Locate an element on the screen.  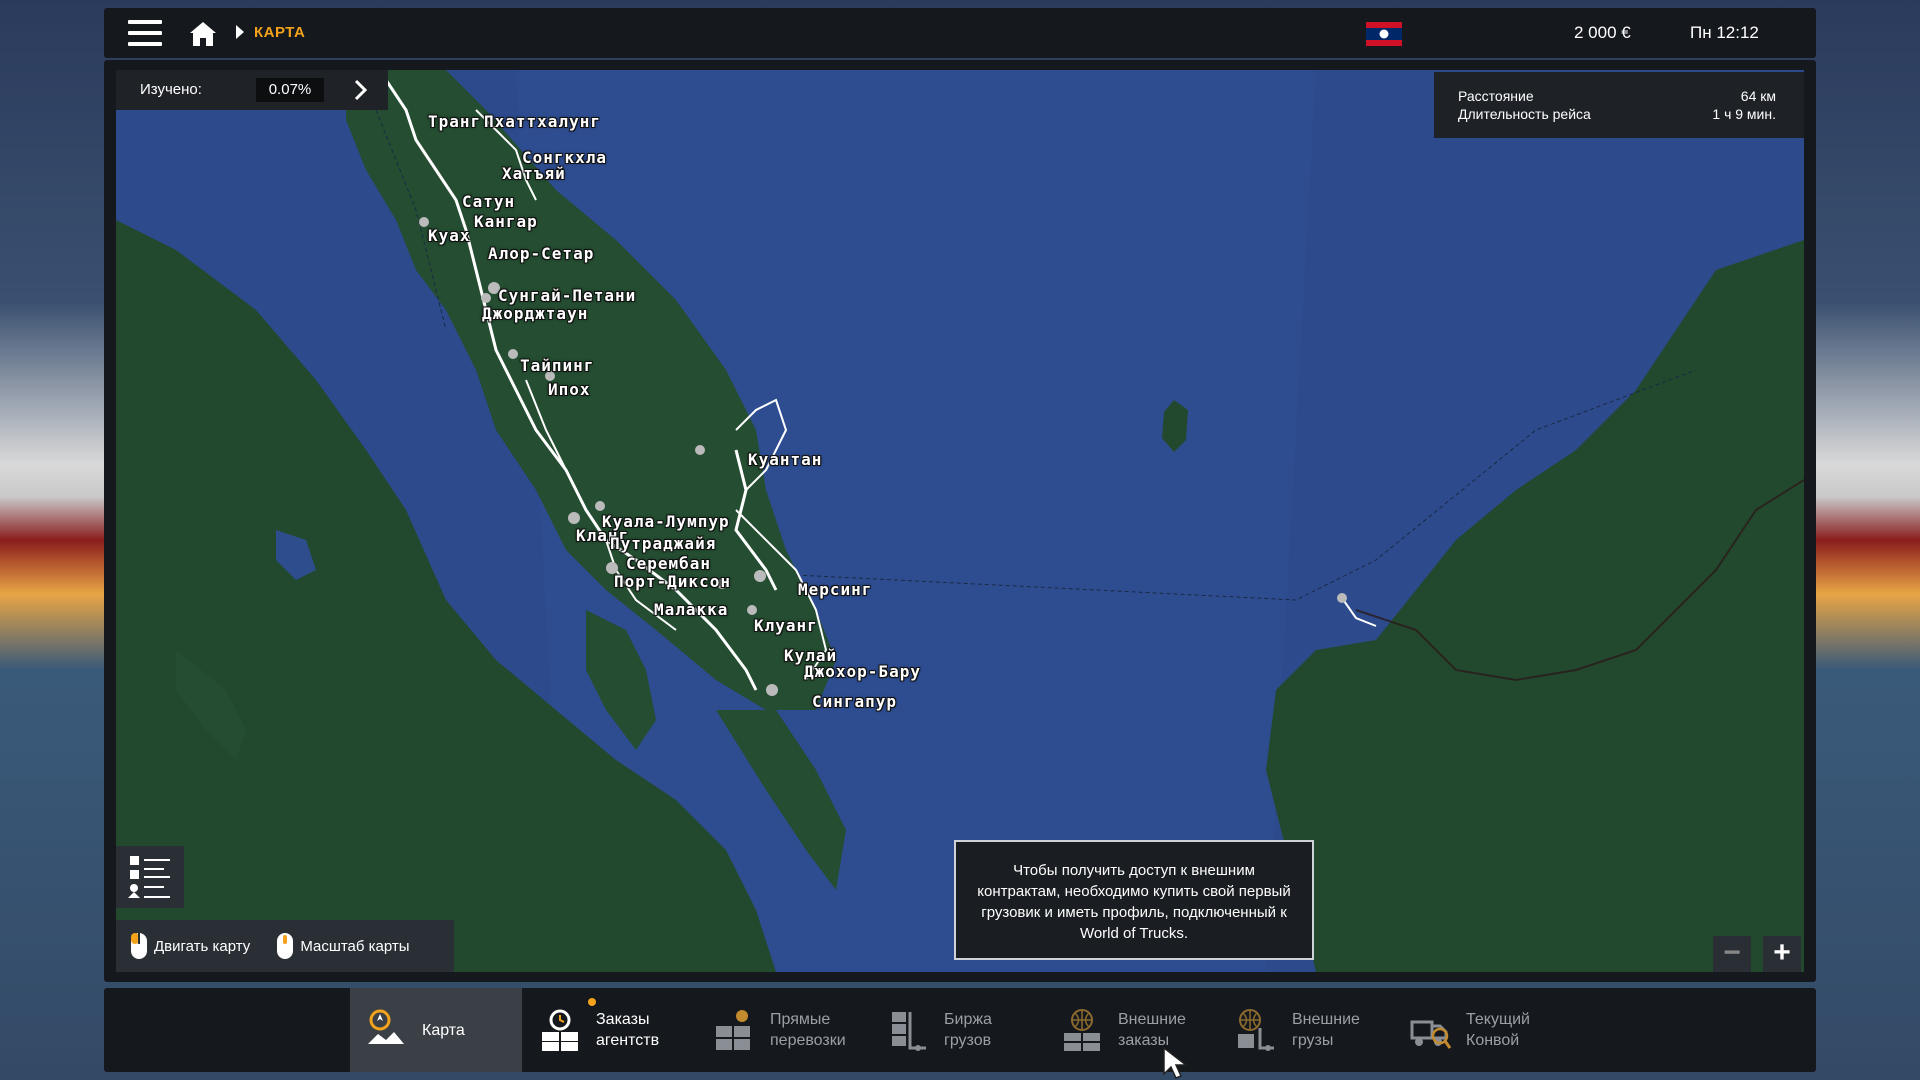
hand-truck-icon is located at coordinates (909, 1031).